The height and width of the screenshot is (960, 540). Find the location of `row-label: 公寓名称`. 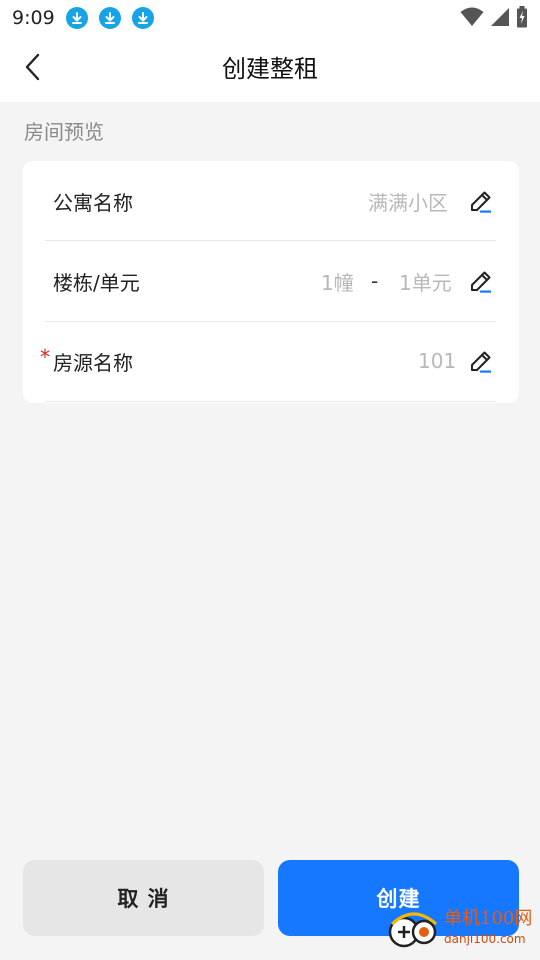

row-label: 公寓名称 is located at coordinates (93, 202).